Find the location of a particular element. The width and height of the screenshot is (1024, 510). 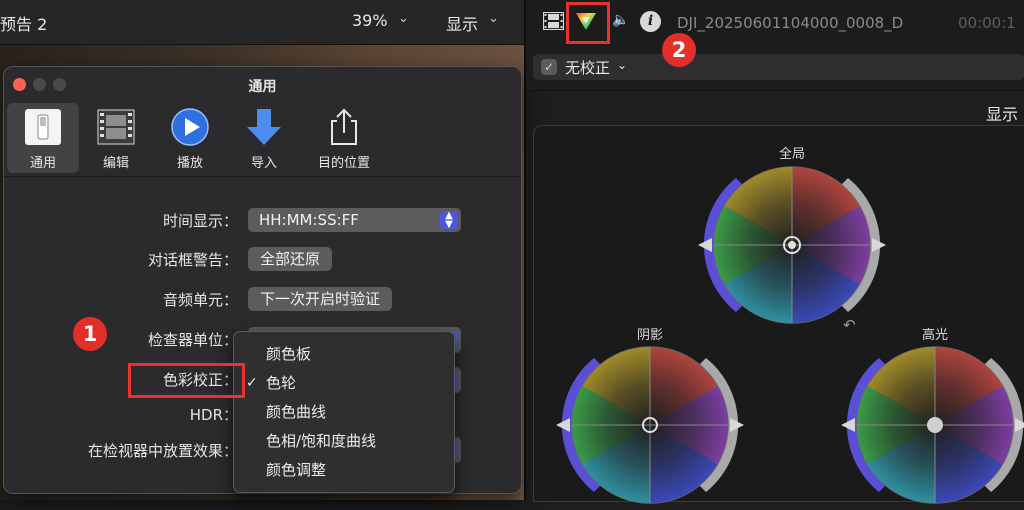

menu-item-color-curves: 颜色曲线 is located at coordinates (344, 412).